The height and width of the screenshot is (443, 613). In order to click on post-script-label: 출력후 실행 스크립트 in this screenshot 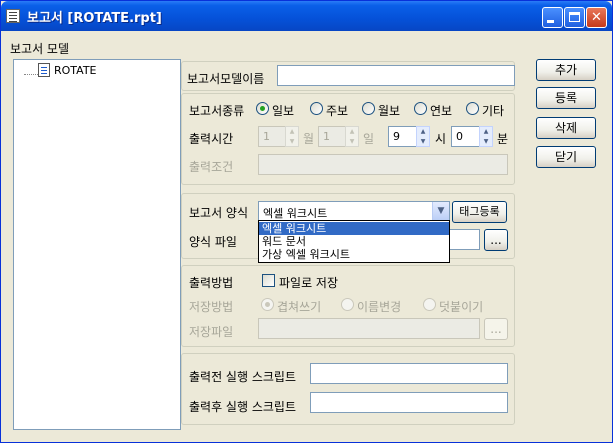, I will do `click(242, 407)`.